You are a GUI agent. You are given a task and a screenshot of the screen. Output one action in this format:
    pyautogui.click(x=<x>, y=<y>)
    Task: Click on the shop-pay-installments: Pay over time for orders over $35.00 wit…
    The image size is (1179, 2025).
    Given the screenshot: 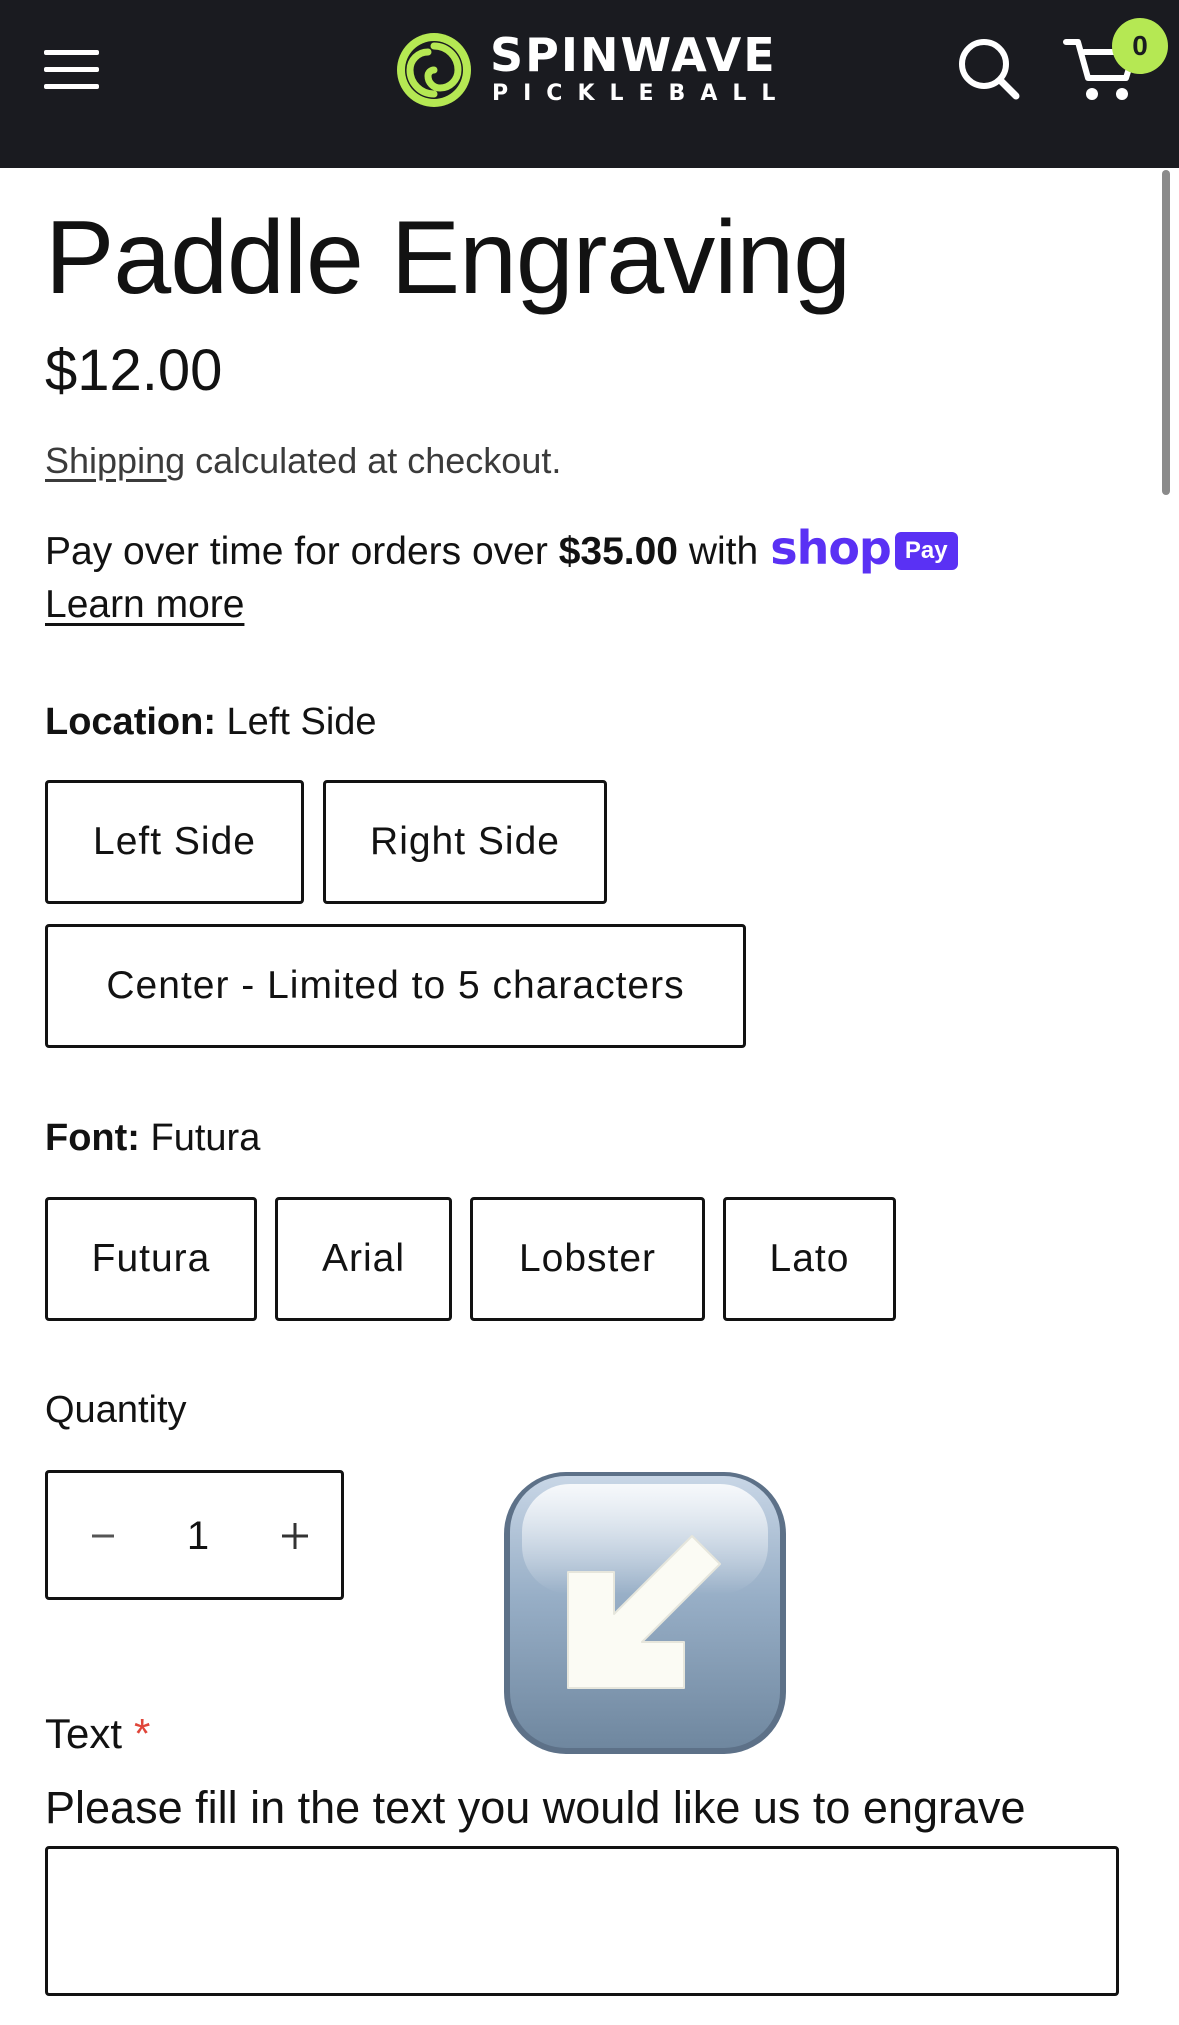 What is the action you would take?
    pyautogui.click(x=595, y=550)
    